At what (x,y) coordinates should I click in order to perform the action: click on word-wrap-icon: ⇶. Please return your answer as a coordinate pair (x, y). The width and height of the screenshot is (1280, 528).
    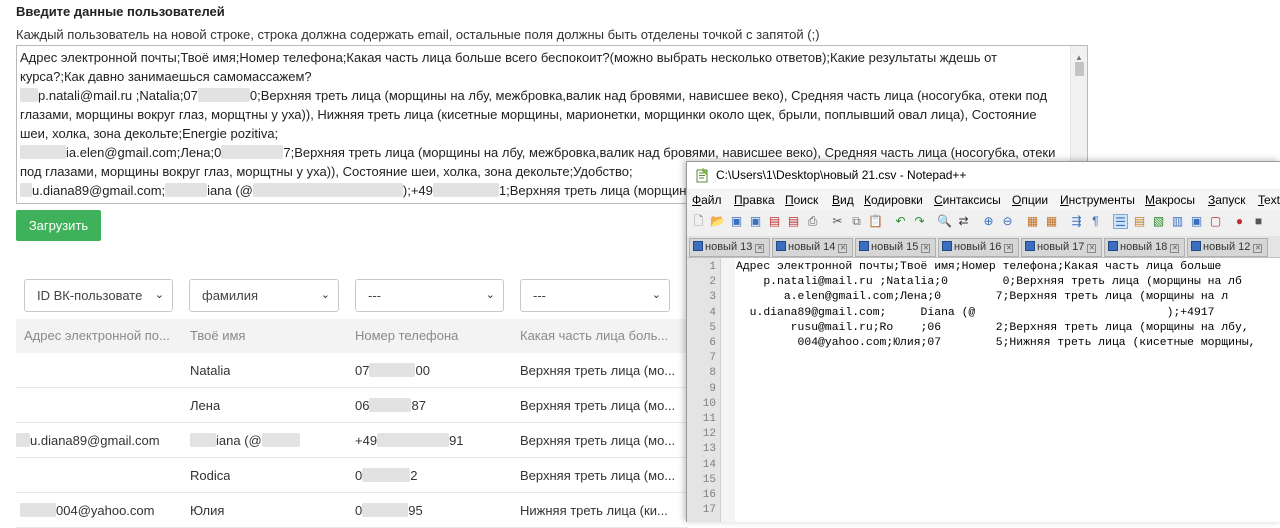
    Looking at the image, I should click on (1076, 221).